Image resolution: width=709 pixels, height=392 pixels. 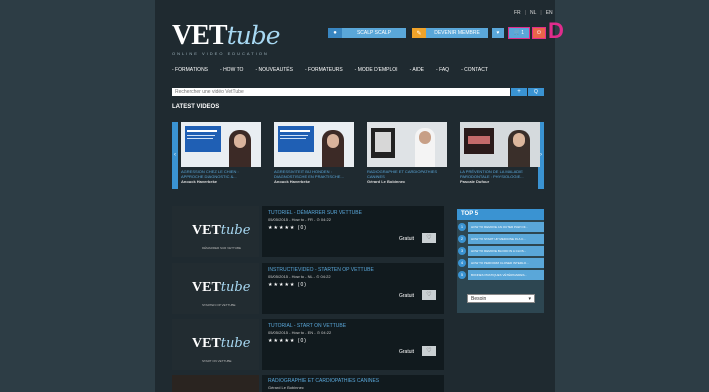 What do you see at coordinates (367, 33) in the screenshot?
I see `scalp-button: ● SCALP SCALP` at bounding box center [367, 33].